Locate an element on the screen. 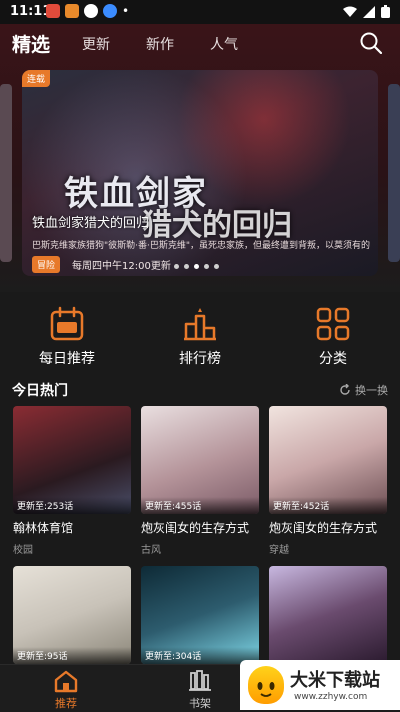 The width and height of the screenshot is (400, 712). comic-cover: 更新至:455话 is located at coordinates (200, 460).